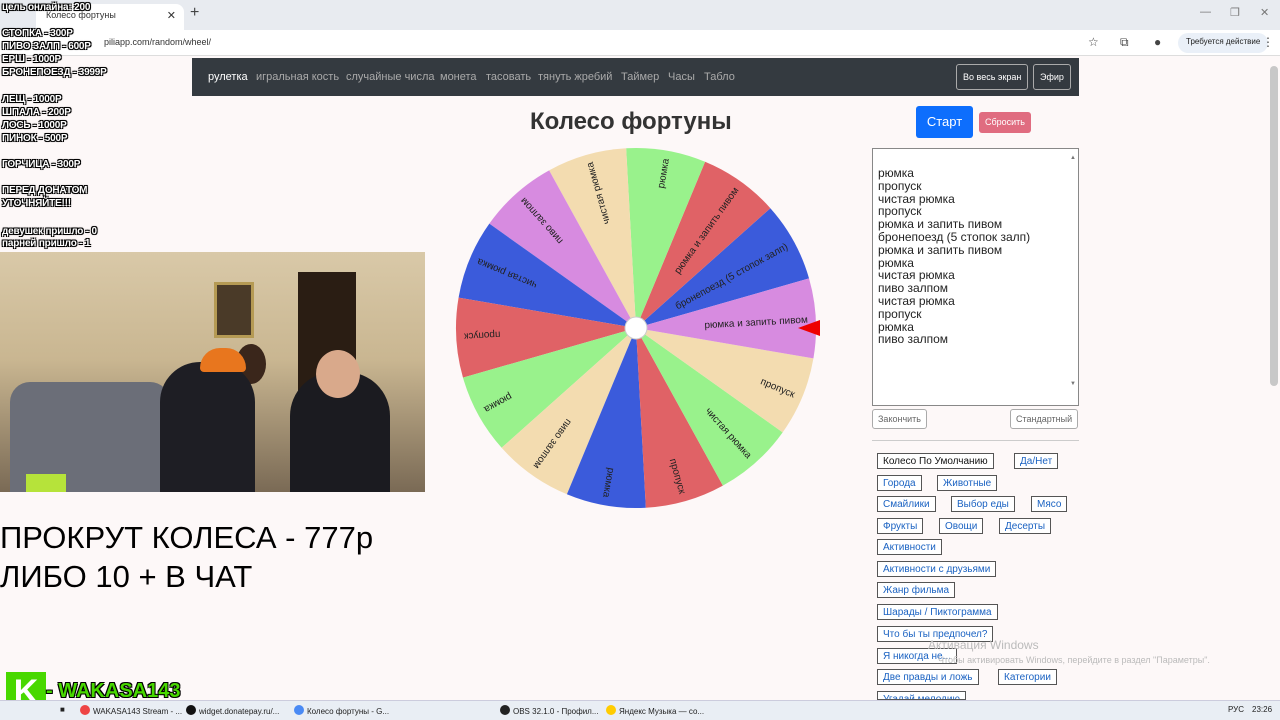 The height and width of the screenshot is (720, 1280). What do you see at coordinates (906, 504) in the screenshot?
I see `preset-button: Смайлики` at bounding box center [906, 504].